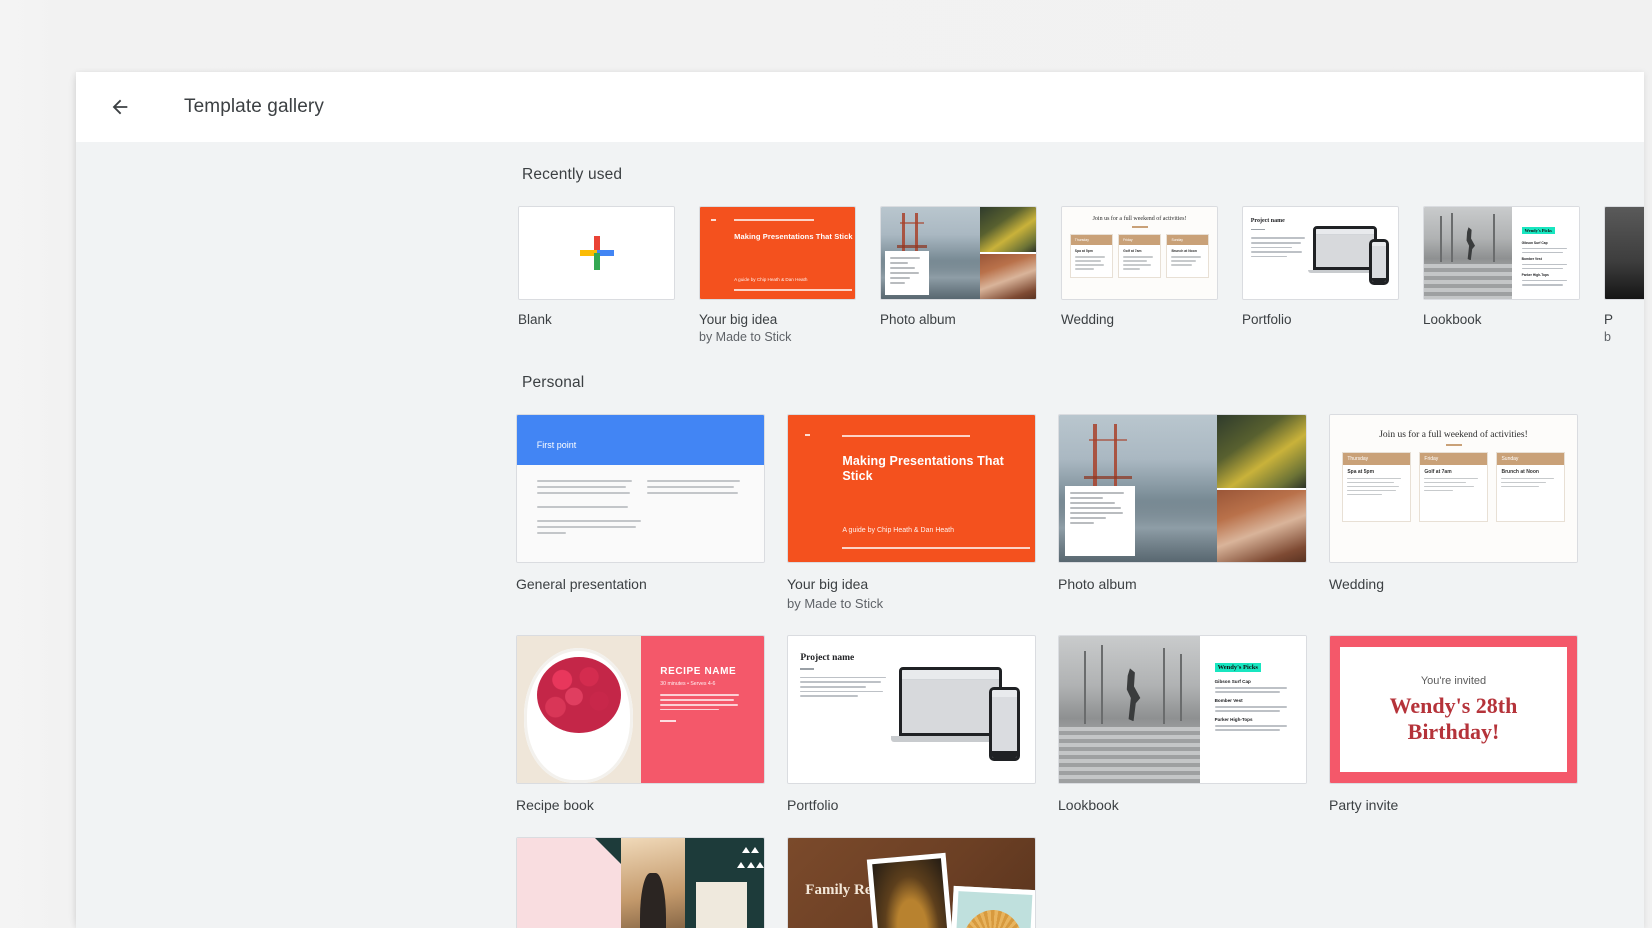 Image resolution: width=1652 pixels, height=928 pixels. I want to click on section-title-personal: Personal, so click(553, 382).